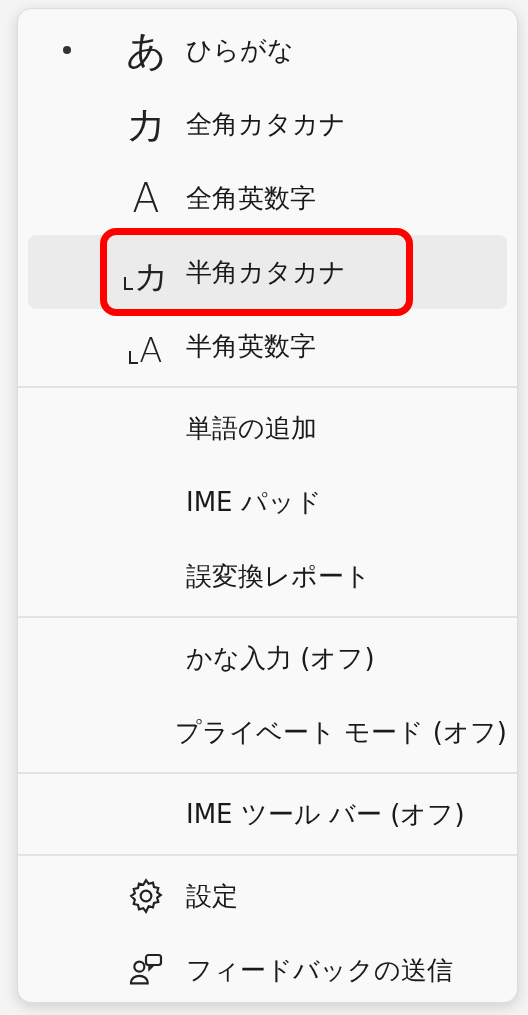 Image resolution: width=528 pixels, height=1015 pixels. I want to click on selected-bullet-icon, so click(67, 50).